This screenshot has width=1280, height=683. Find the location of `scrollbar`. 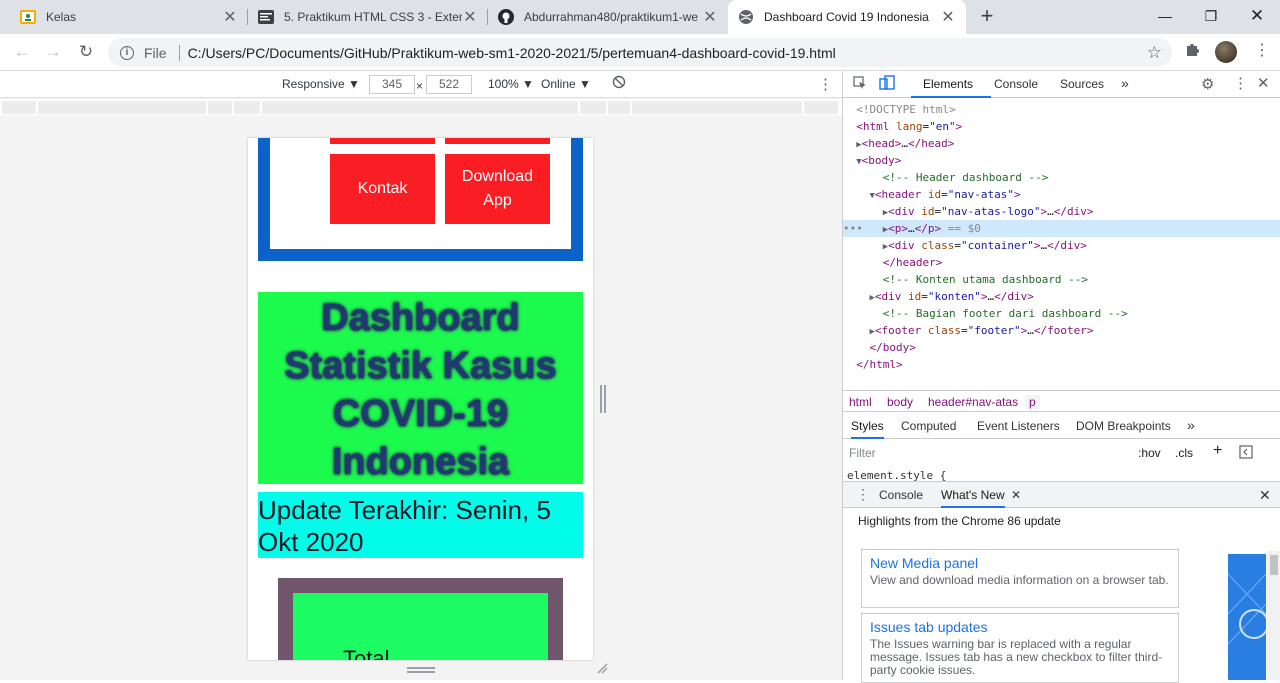

scrollbar is located at coordinates (1273, 615).